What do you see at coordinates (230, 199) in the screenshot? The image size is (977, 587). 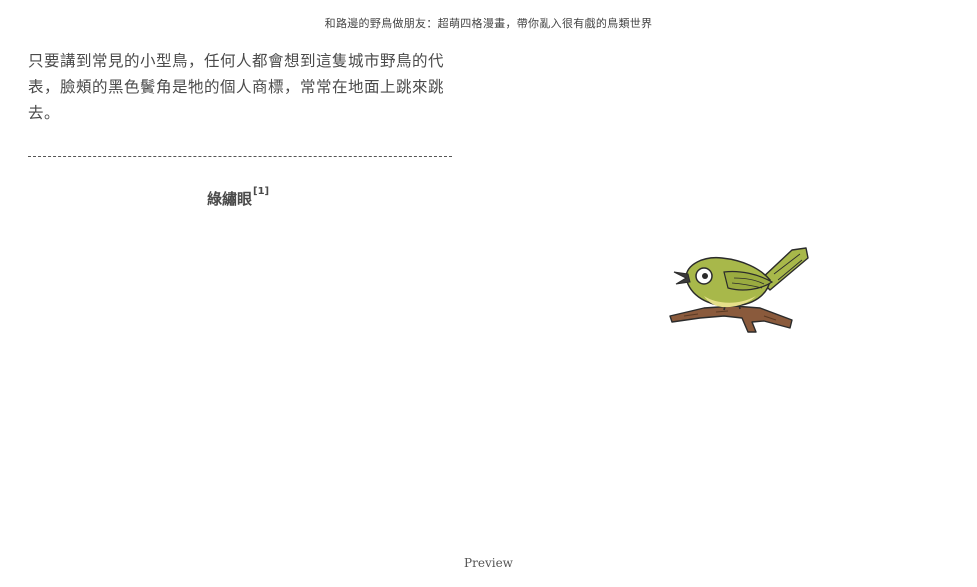 I see `caption-text: 綠繡眼` at bounding box center [230, 199].